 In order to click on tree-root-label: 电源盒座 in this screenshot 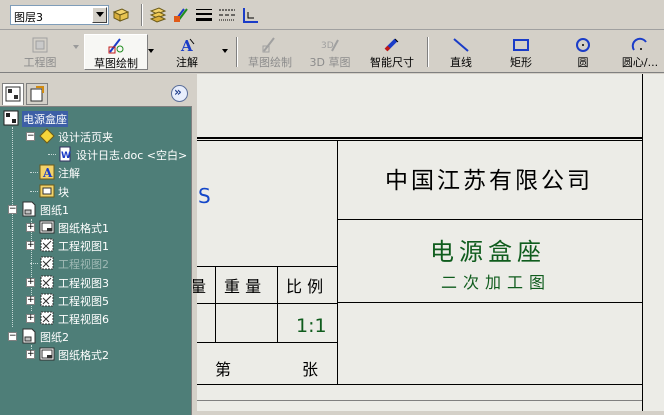, I will do `click(45, 119)`.